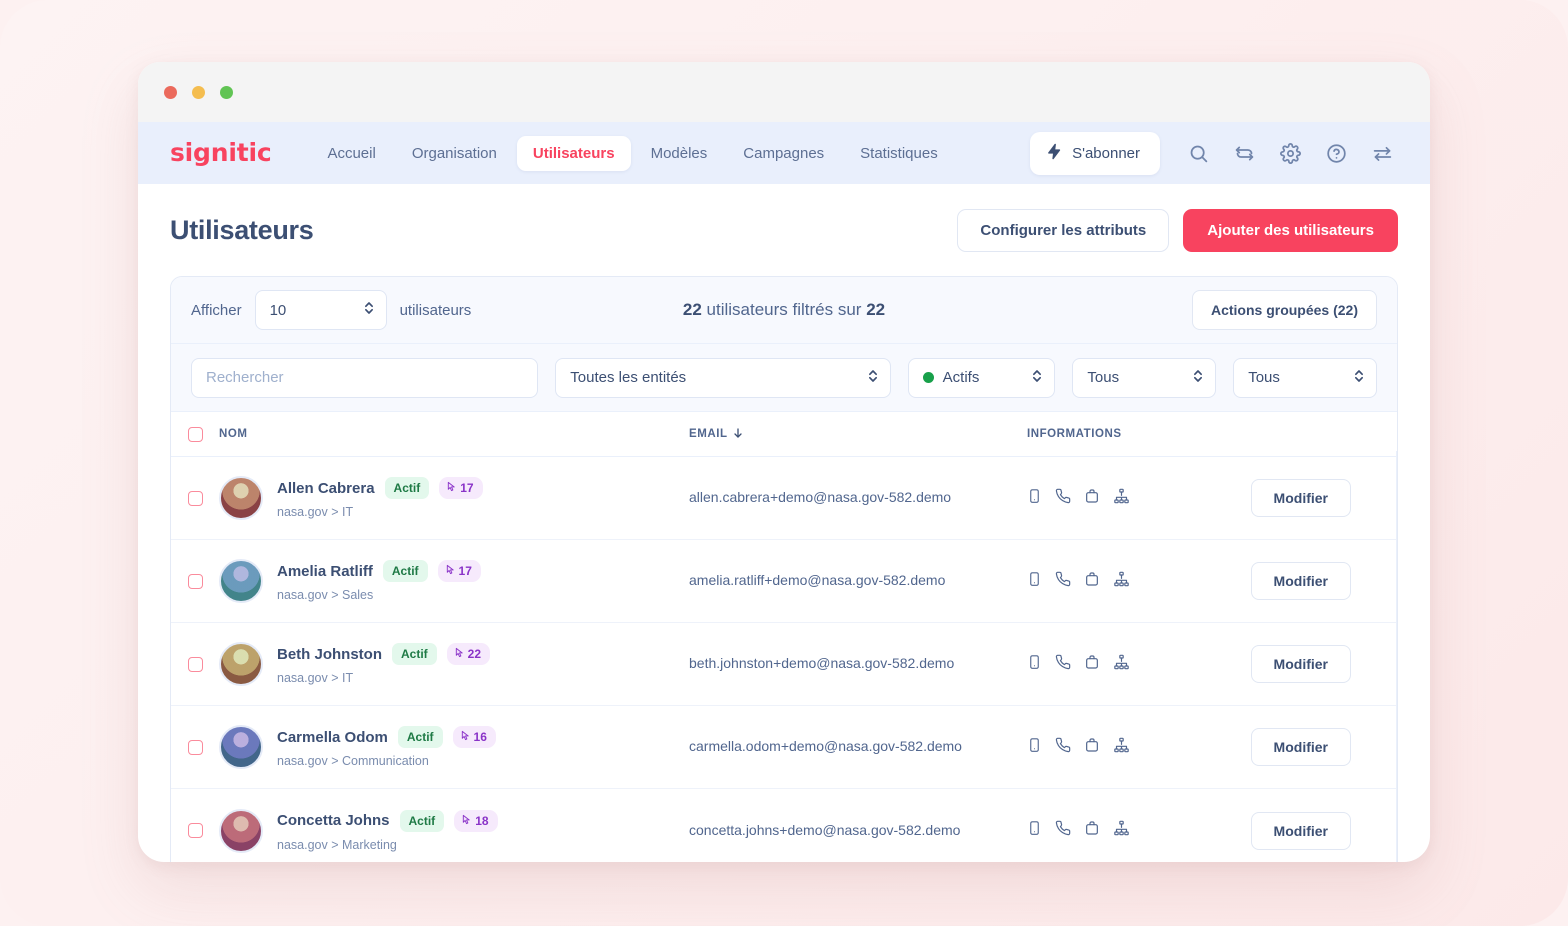 The image size is (1568, 926). What do you see at coordinates (679, 153) in the screenshot?
I see `nav-item-modeles: Modèles` at bounding box center [679, 153].